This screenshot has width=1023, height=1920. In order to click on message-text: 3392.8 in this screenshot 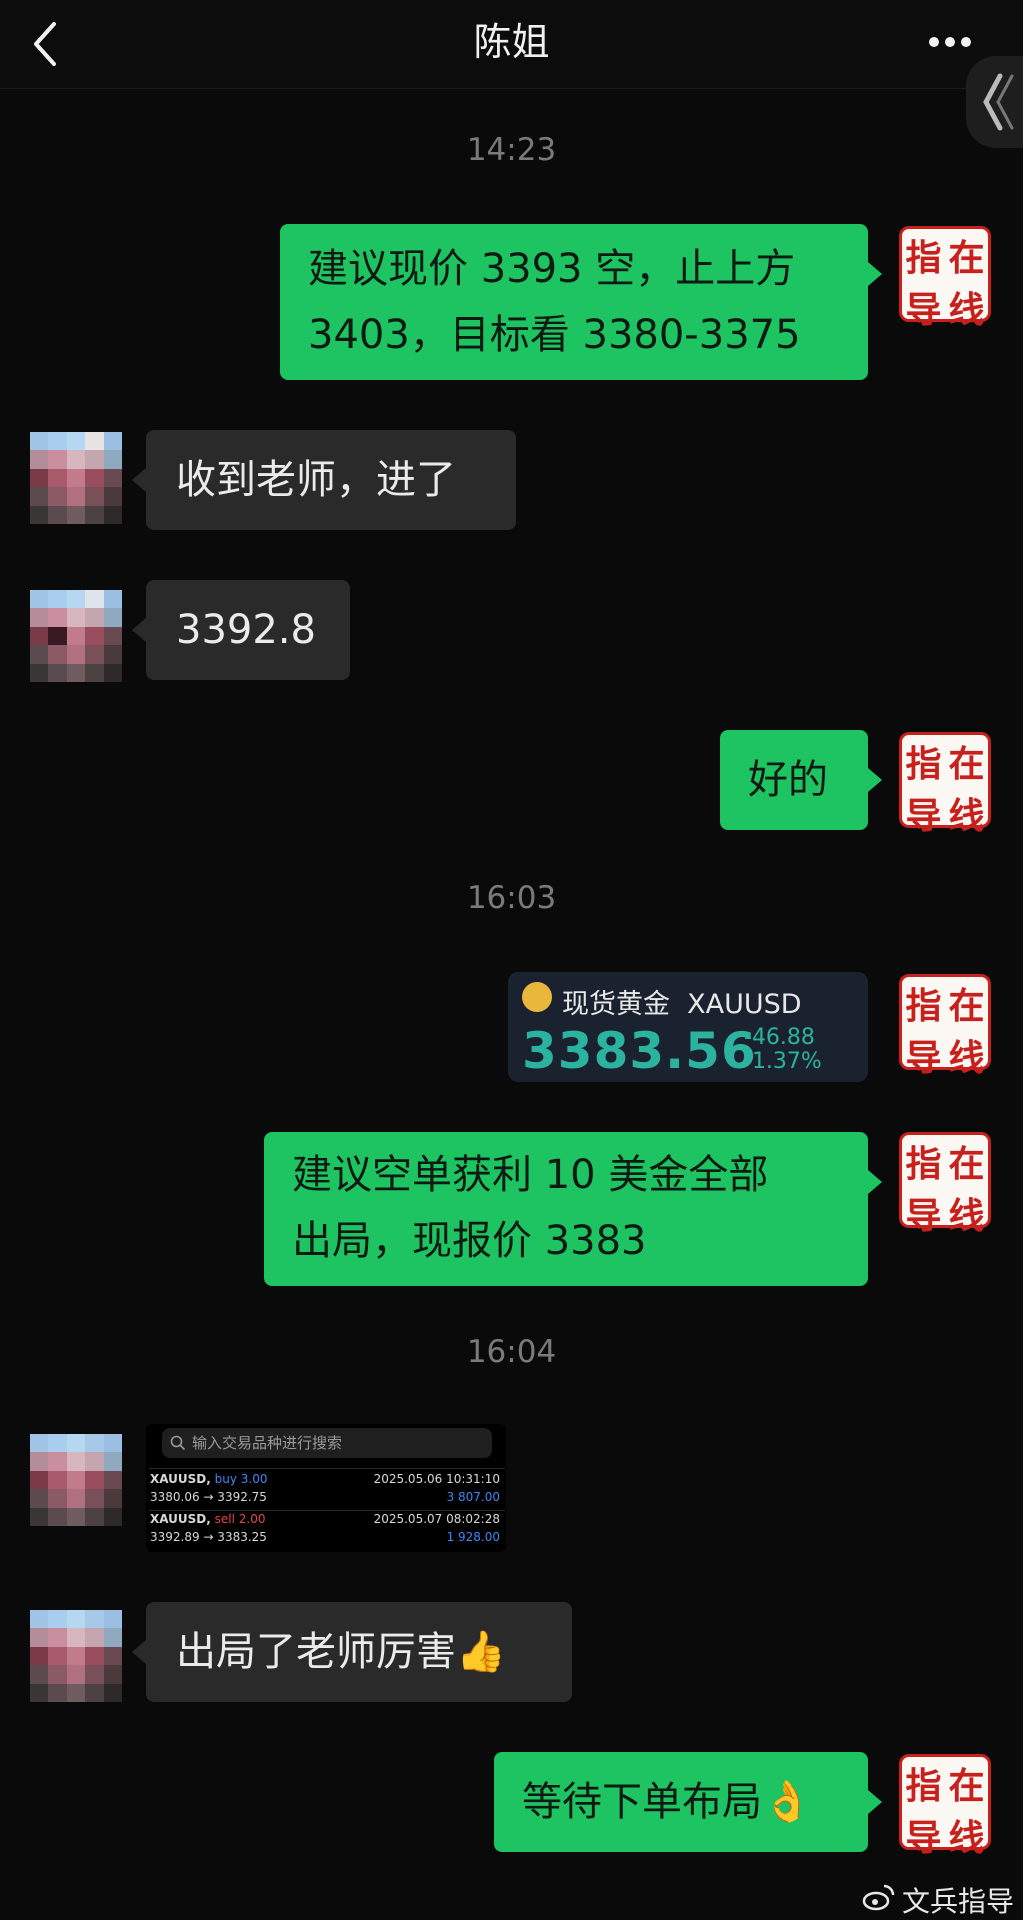, I will do `click(246, 630)`.